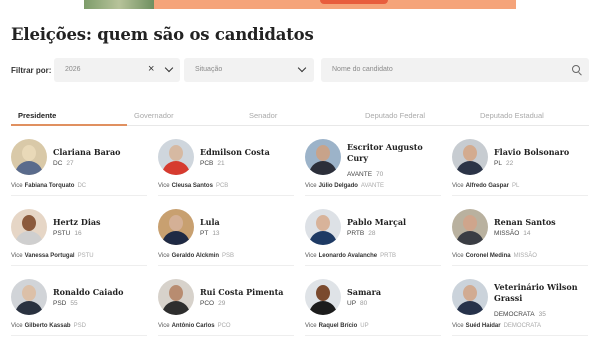 Image resolution: width=600 pixels, height=360 pixels. Describe the element at coordinates (395, 115) in the screenshot. I see `tab-deputado-federal: Deputado Federal` at that location.